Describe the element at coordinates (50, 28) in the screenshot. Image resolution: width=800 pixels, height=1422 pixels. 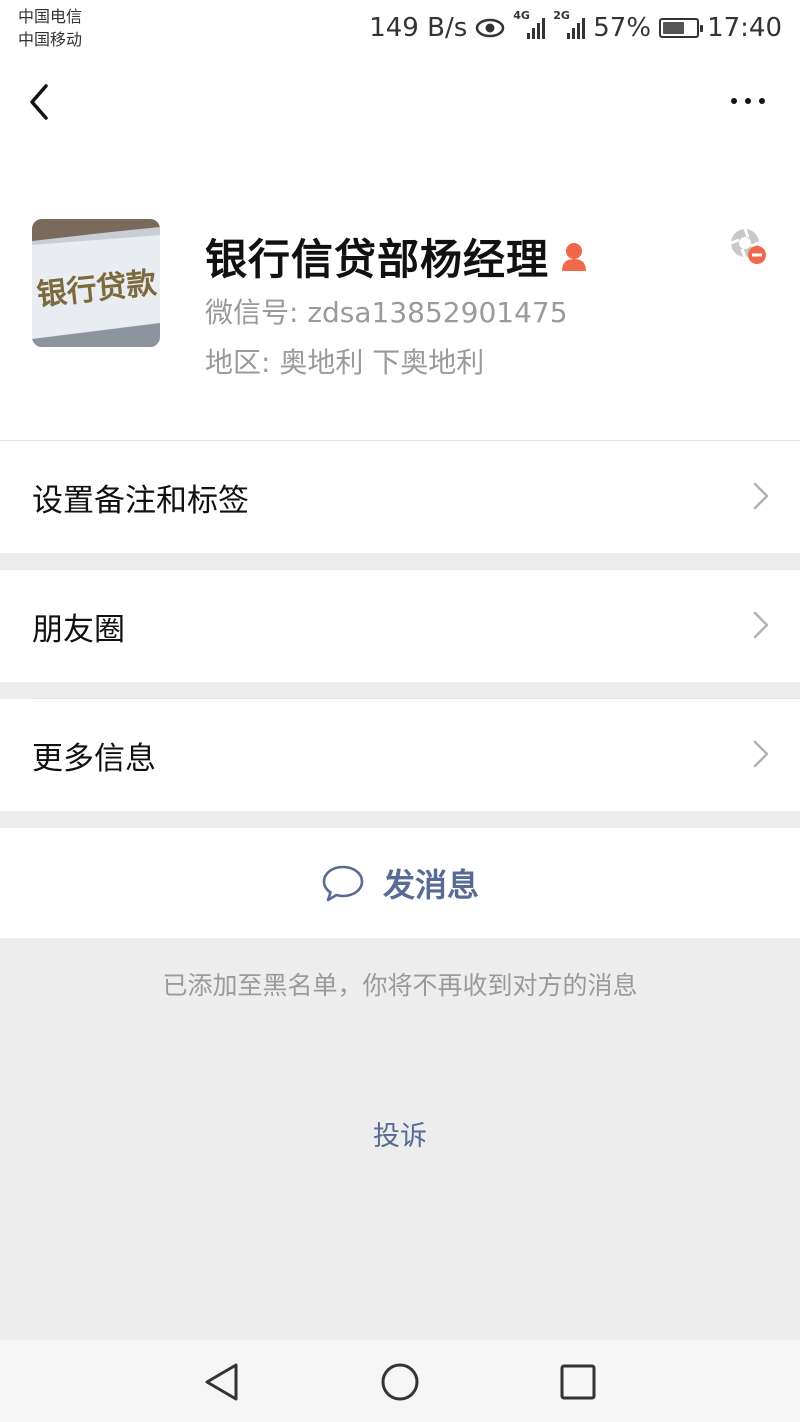
I see `carrier-info: 中国电信 中国移动` at that location.